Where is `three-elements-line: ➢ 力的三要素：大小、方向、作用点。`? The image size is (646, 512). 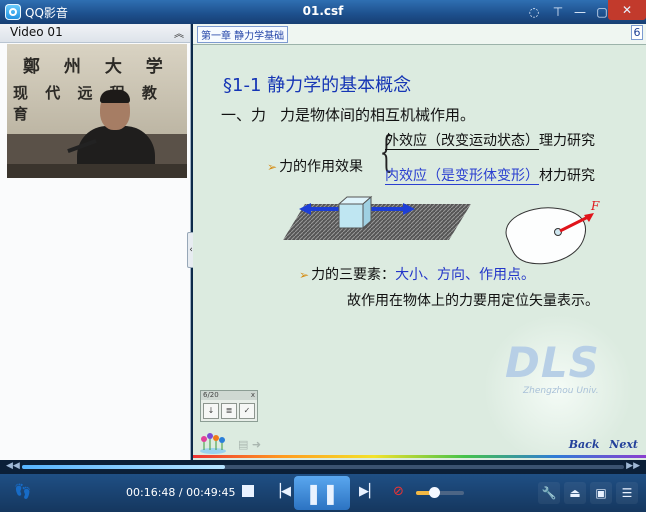
three-elements-line: ➢ 力的三要素：大小、方向、作用点。 is located at coordinates (417, 274).